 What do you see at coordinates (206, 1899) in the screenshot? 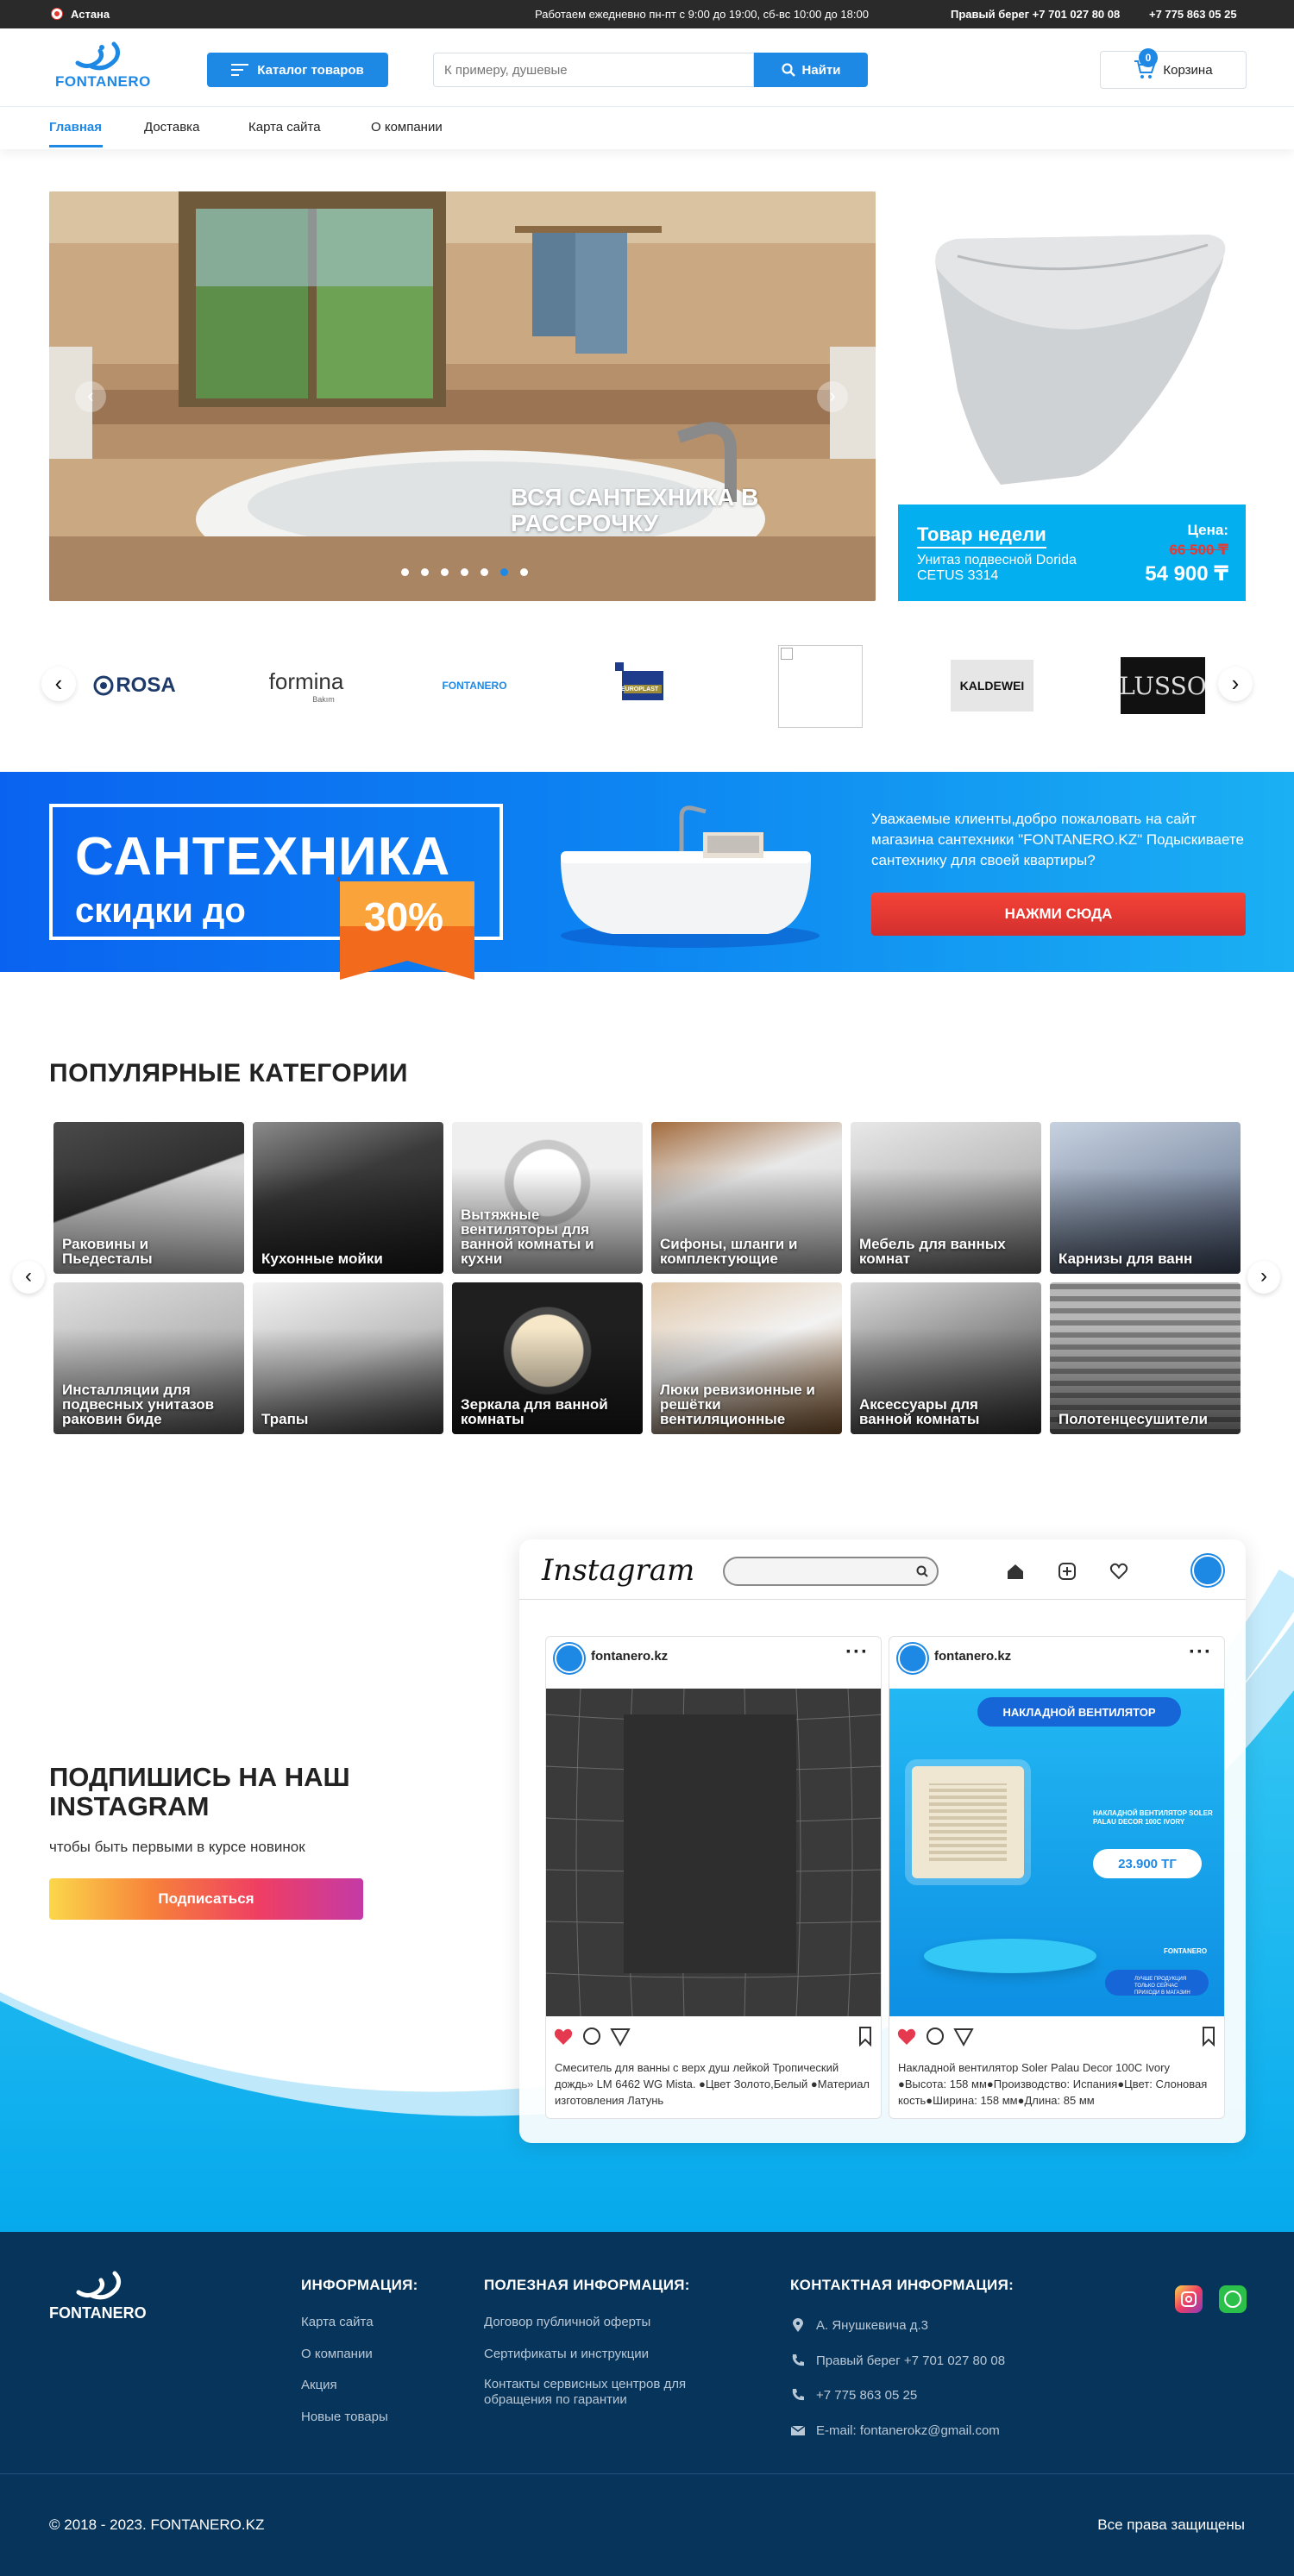
I see `subscribe-button: Подписаться` at bounding box center [206, 1899].